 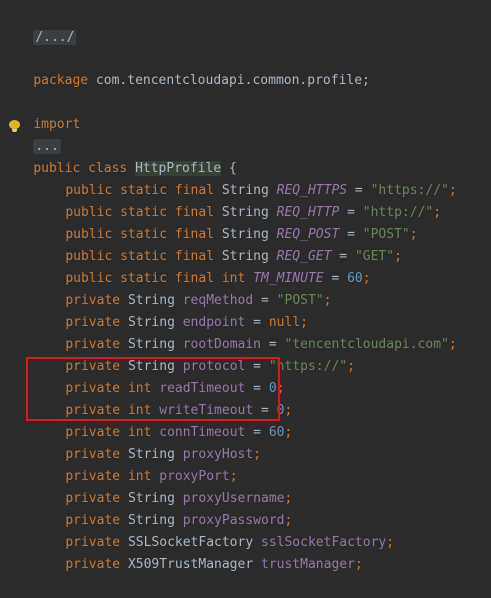 What do you see at coordinates (186, 266) in the screenshot?
I see `code-line-tm-minute: public static final int TM_MINUTE = 60;` at bounding box center [186, 266].